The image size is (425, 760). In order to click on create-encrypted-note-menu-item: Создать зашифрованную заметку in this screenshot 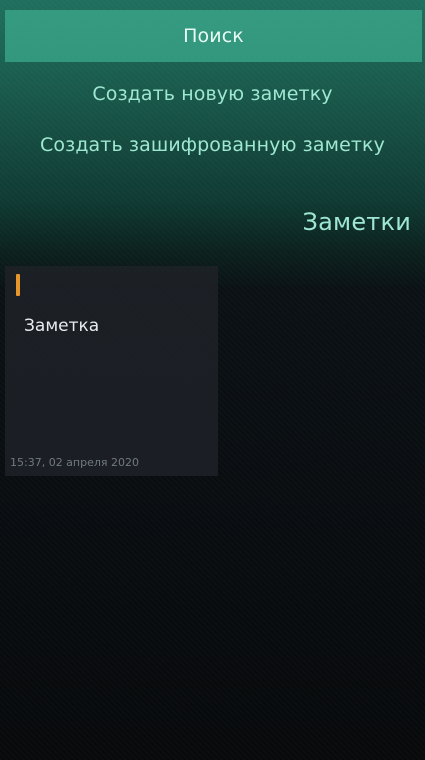, I will do `click(212, 145)`.